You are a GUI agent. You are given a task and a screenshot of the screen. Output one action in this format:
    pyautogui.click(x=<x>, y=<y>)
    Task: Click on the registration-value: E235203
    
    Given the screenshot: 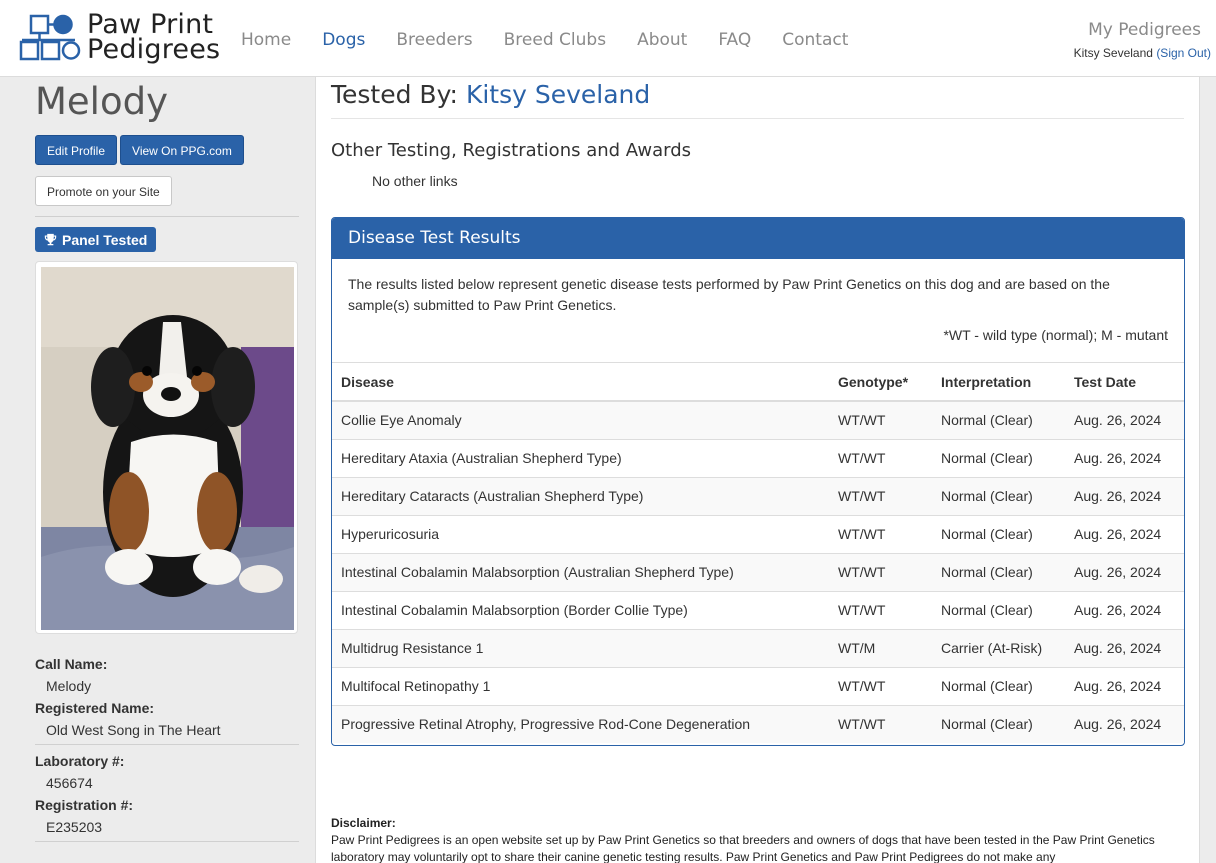 What is the action you would take?
    pyautogui.click(x=74, y=827)
    